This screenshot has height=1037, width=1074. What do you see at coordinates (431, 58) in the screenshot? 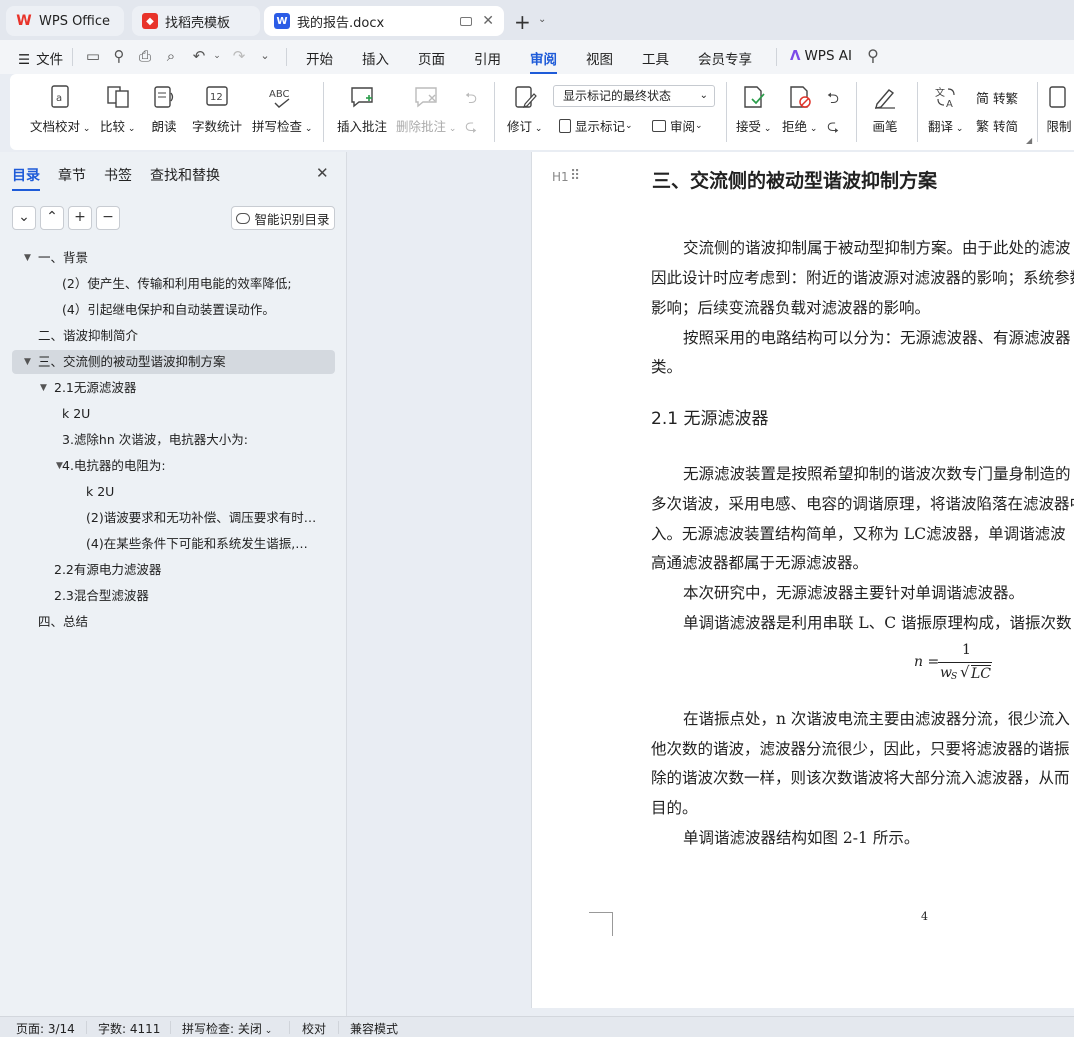
I see `menu-item-page: 页面` at bounding box center [431, 58].